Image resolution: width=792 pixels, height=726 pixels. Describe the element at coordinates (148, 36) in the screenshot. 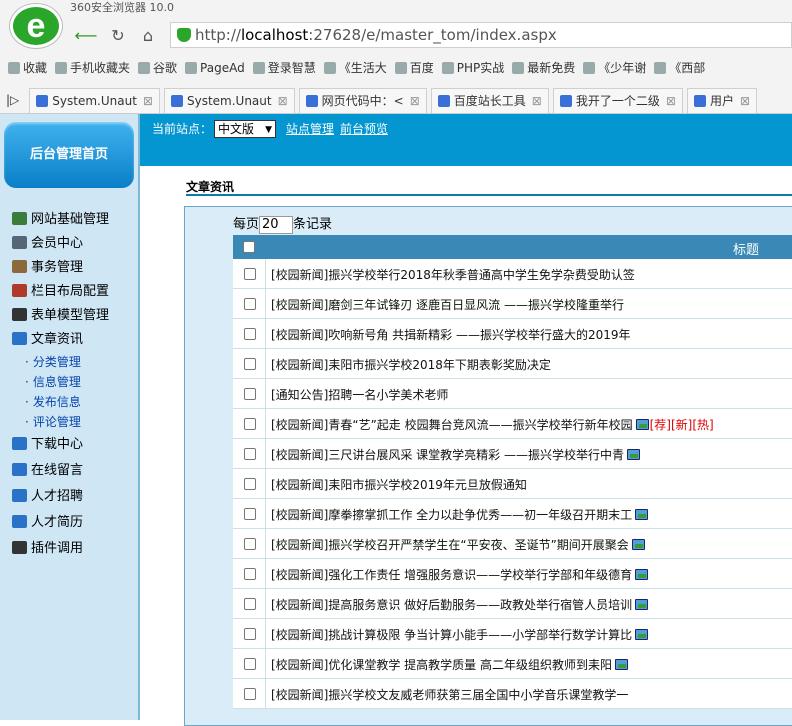

I see `home-icon: ⌂` at that location.